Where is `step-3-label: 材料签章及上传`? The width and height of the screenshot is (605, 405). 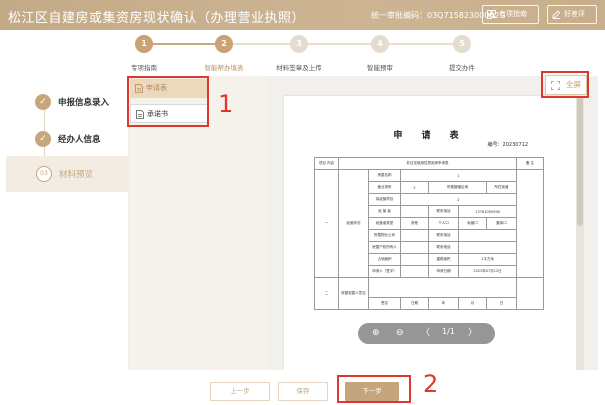 step-3-label: 材料签章及上传 is located at coordinates (299, 68).